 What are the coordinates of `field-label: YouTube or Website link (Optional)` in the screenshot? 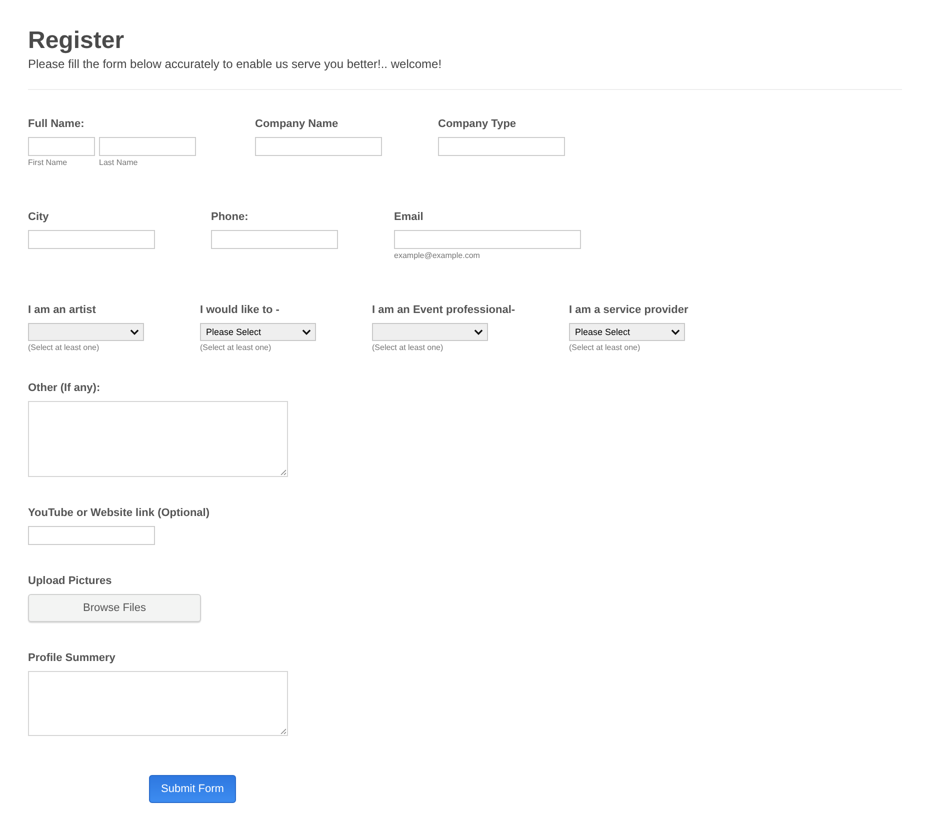 It's located at (119, 513).